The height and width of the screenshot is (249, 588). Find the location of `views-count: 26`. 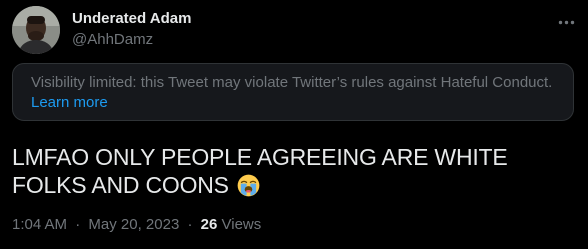

views-count: 26 is located at coordinates (209, 224).